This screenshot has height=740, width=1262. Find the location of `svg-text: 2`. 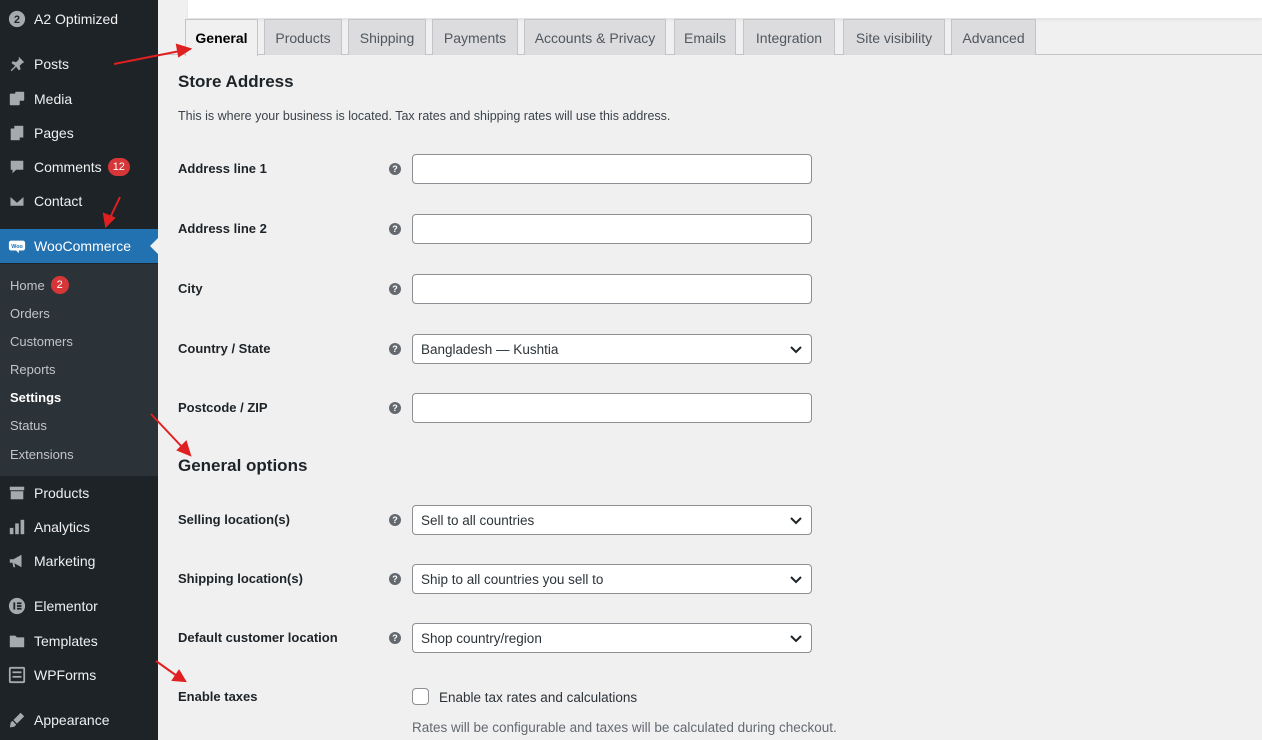

svg-text: 2 is located at coordinates (17, 20).